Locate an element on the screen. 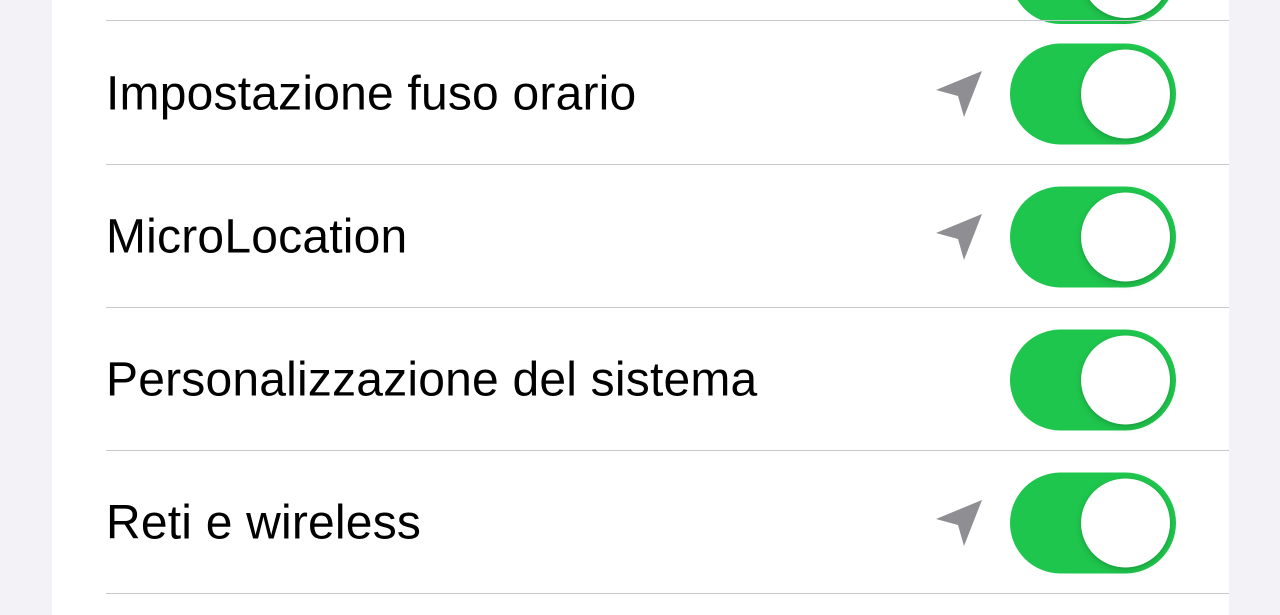 The width and height of the screenshot is (1280, 615). toggle-switch-networks-wireless is located at coordinates (1093, 522).